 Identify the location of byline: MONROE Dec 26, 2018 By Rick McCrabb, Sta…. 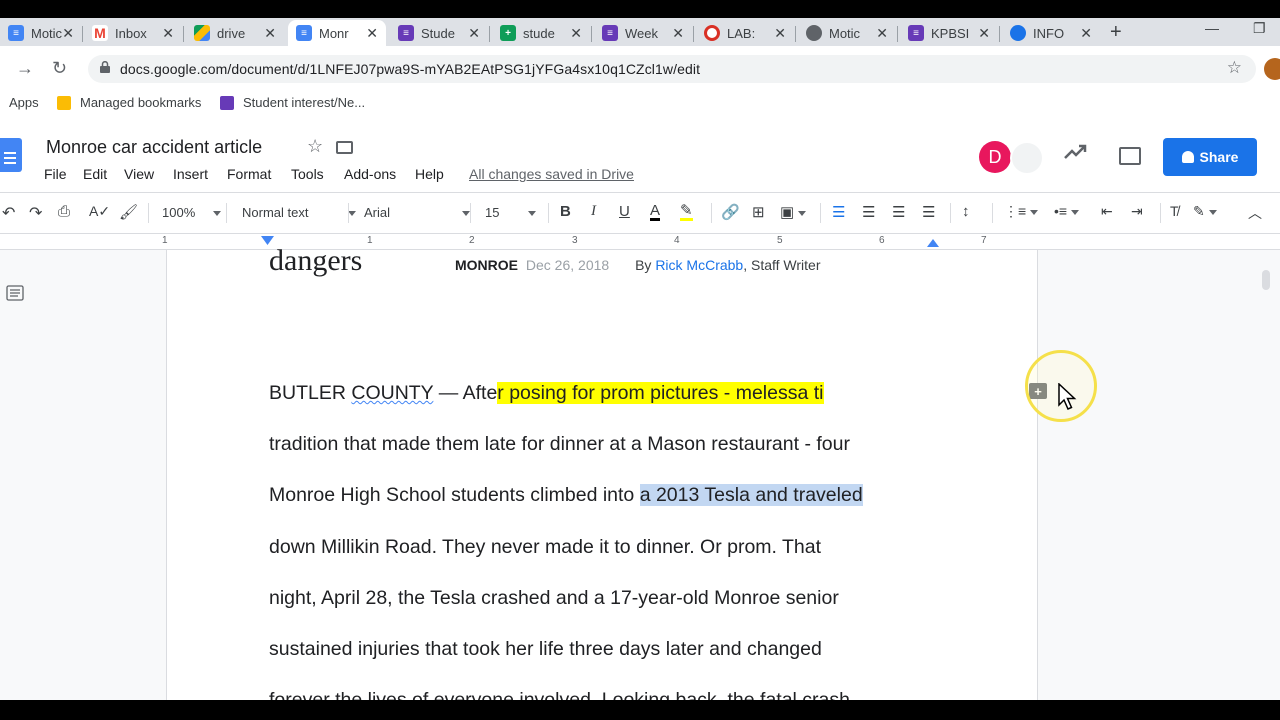
(638, 265).